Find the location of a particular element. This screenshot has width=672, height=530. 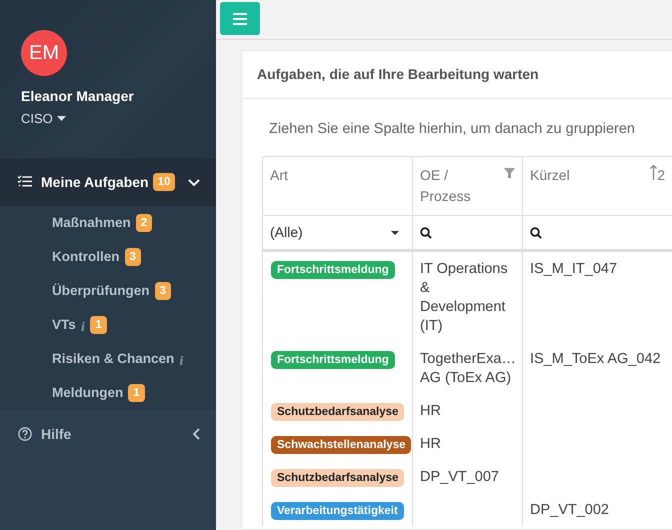

type-tag: Schwachstellenanalyse is located at coordinates (341, 445).